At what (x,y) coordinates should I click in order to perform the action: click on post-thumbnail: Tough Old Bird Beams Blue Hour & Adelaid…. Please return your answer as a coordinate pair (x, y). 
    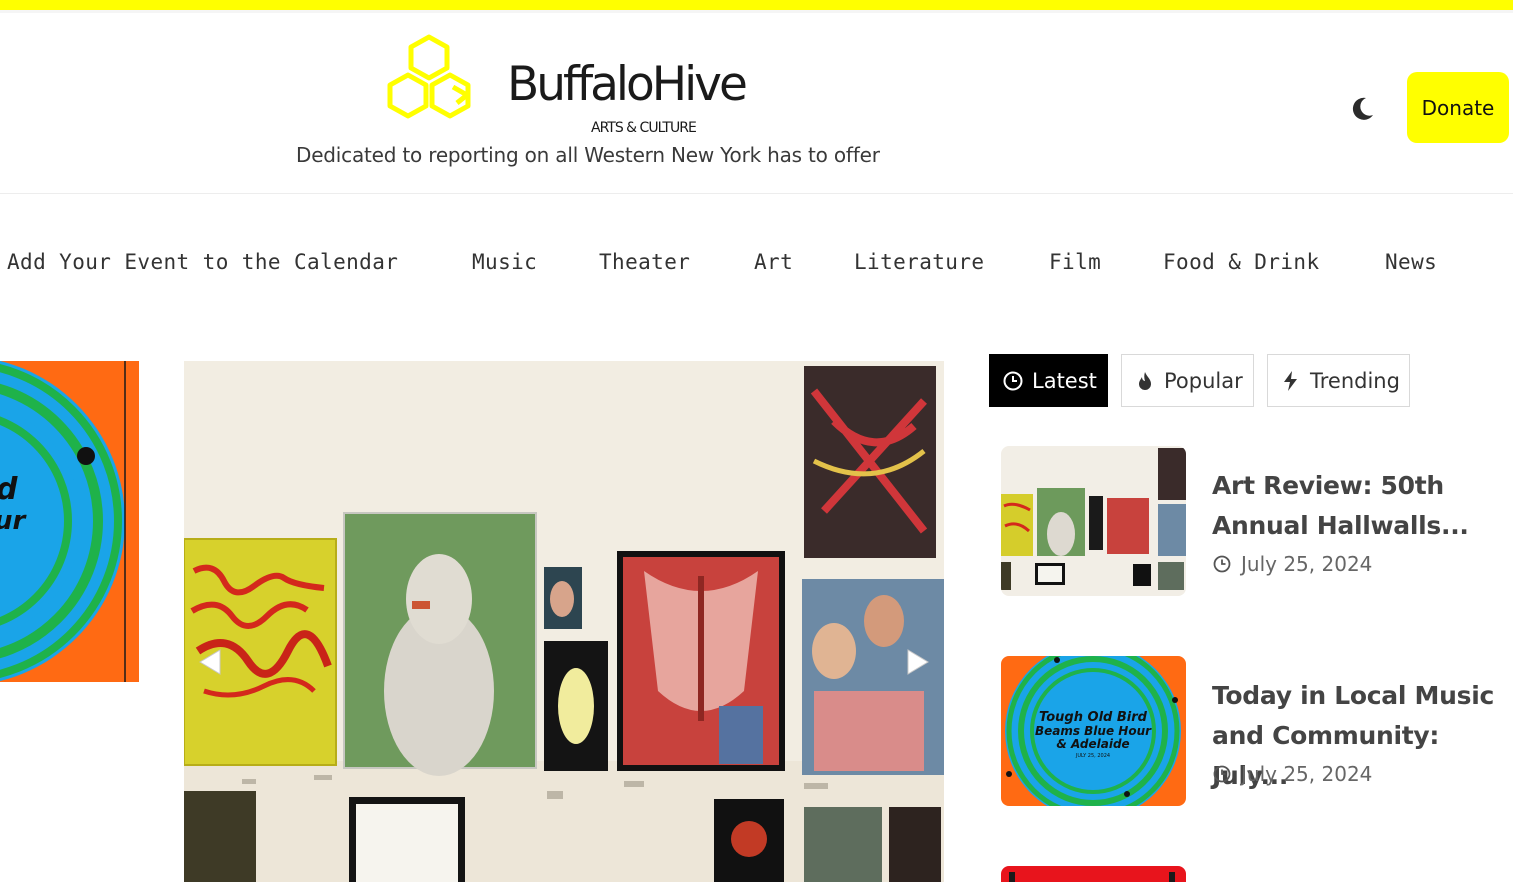
    Looking at the image, I should click on (1093, 731).